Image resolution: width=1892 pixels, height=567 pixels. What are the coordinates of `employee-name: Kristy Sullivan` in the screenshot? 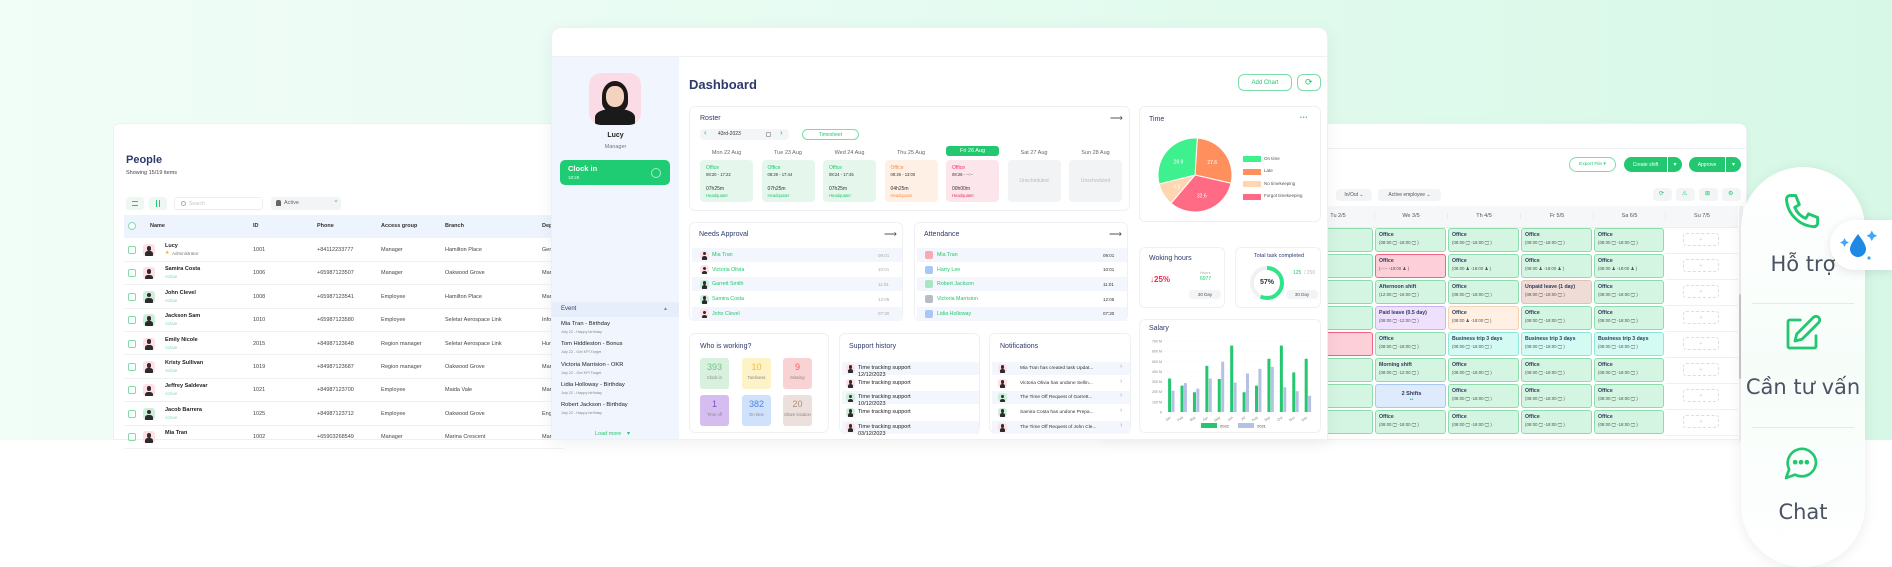 It's located at (184, 363).